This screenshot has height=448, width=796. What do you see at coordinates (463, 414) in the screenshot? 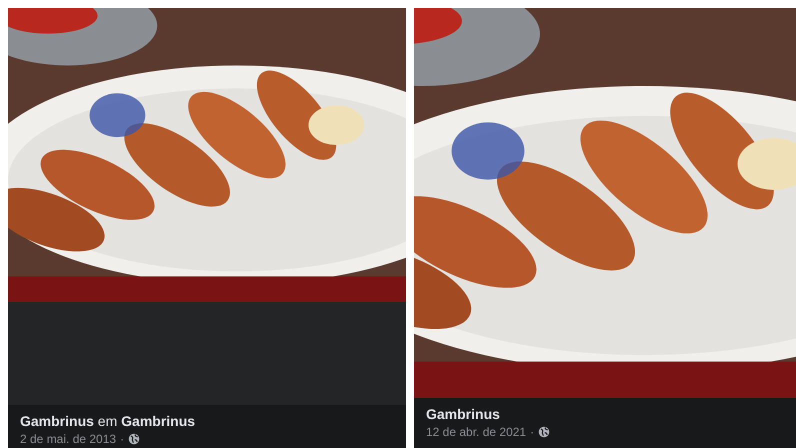
I see `post-title: Gambrinus` at bounding box center [463, 414].